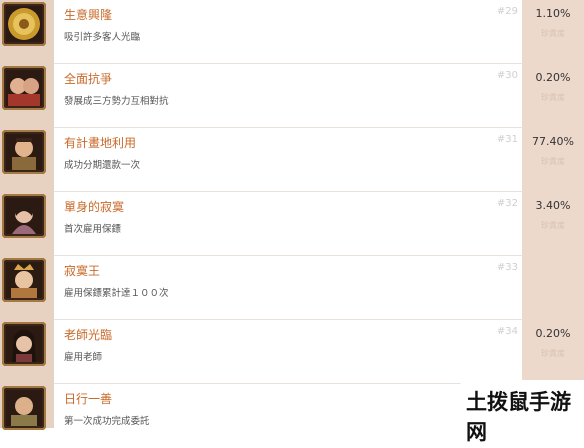  I want to click on crowned-figure-icon, so click(24, 280).